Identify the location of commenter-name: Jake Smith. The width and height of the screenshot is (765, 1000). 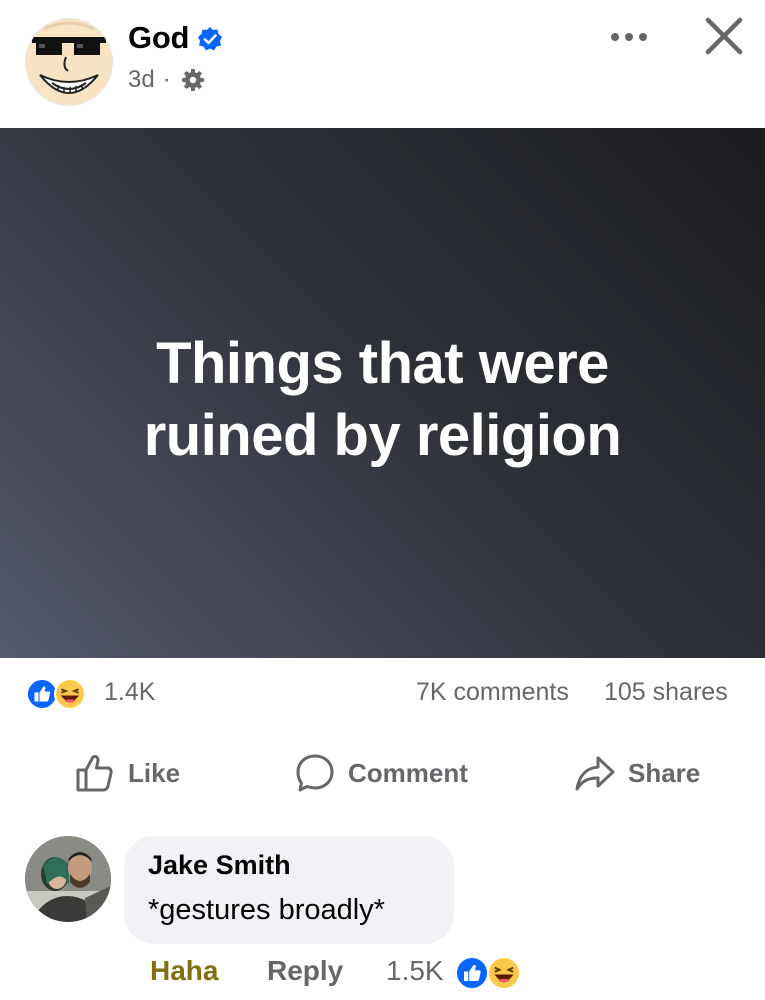
(219, 865).